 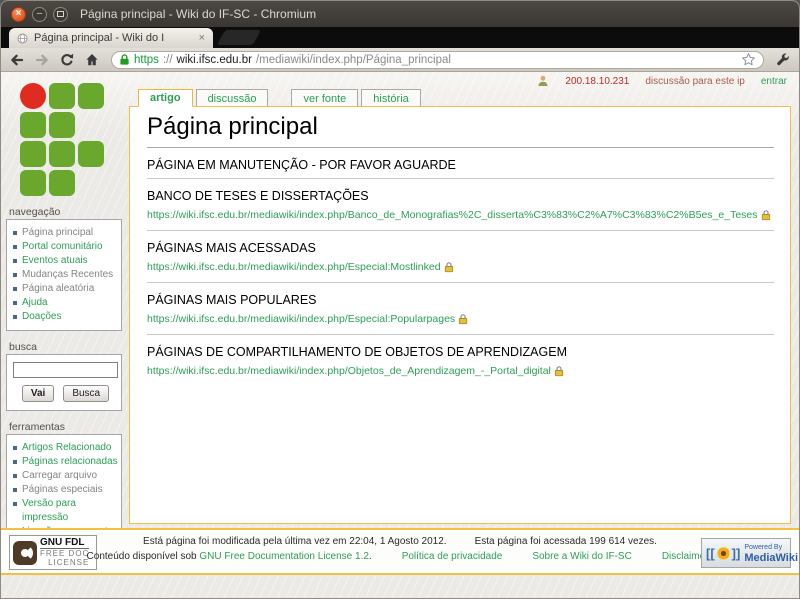 I want to click on mw-name: MediaWiki, so click(x=771, y=558).